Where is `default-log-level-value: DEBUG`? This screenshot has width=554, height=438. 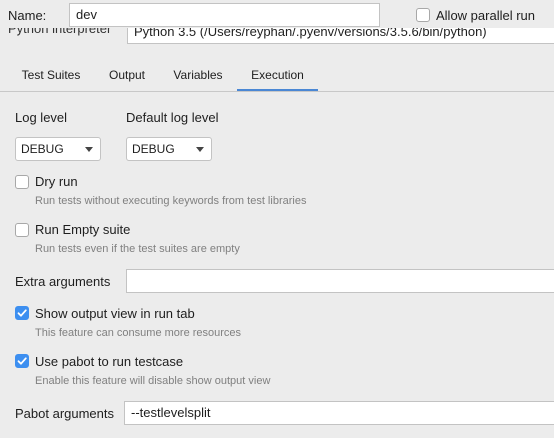
default-log-level-value: DEBUG is located at coordinates (153, 149).